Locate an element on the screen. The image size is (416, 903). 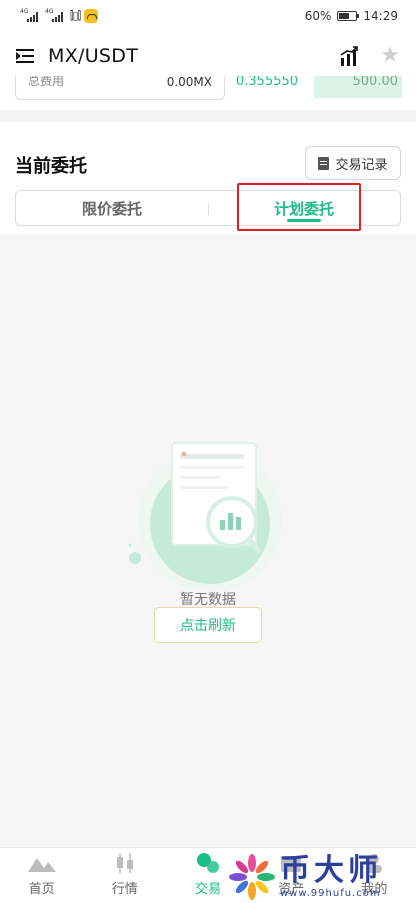
header: MX/USDT ★ is located at coordinates (208, 56).